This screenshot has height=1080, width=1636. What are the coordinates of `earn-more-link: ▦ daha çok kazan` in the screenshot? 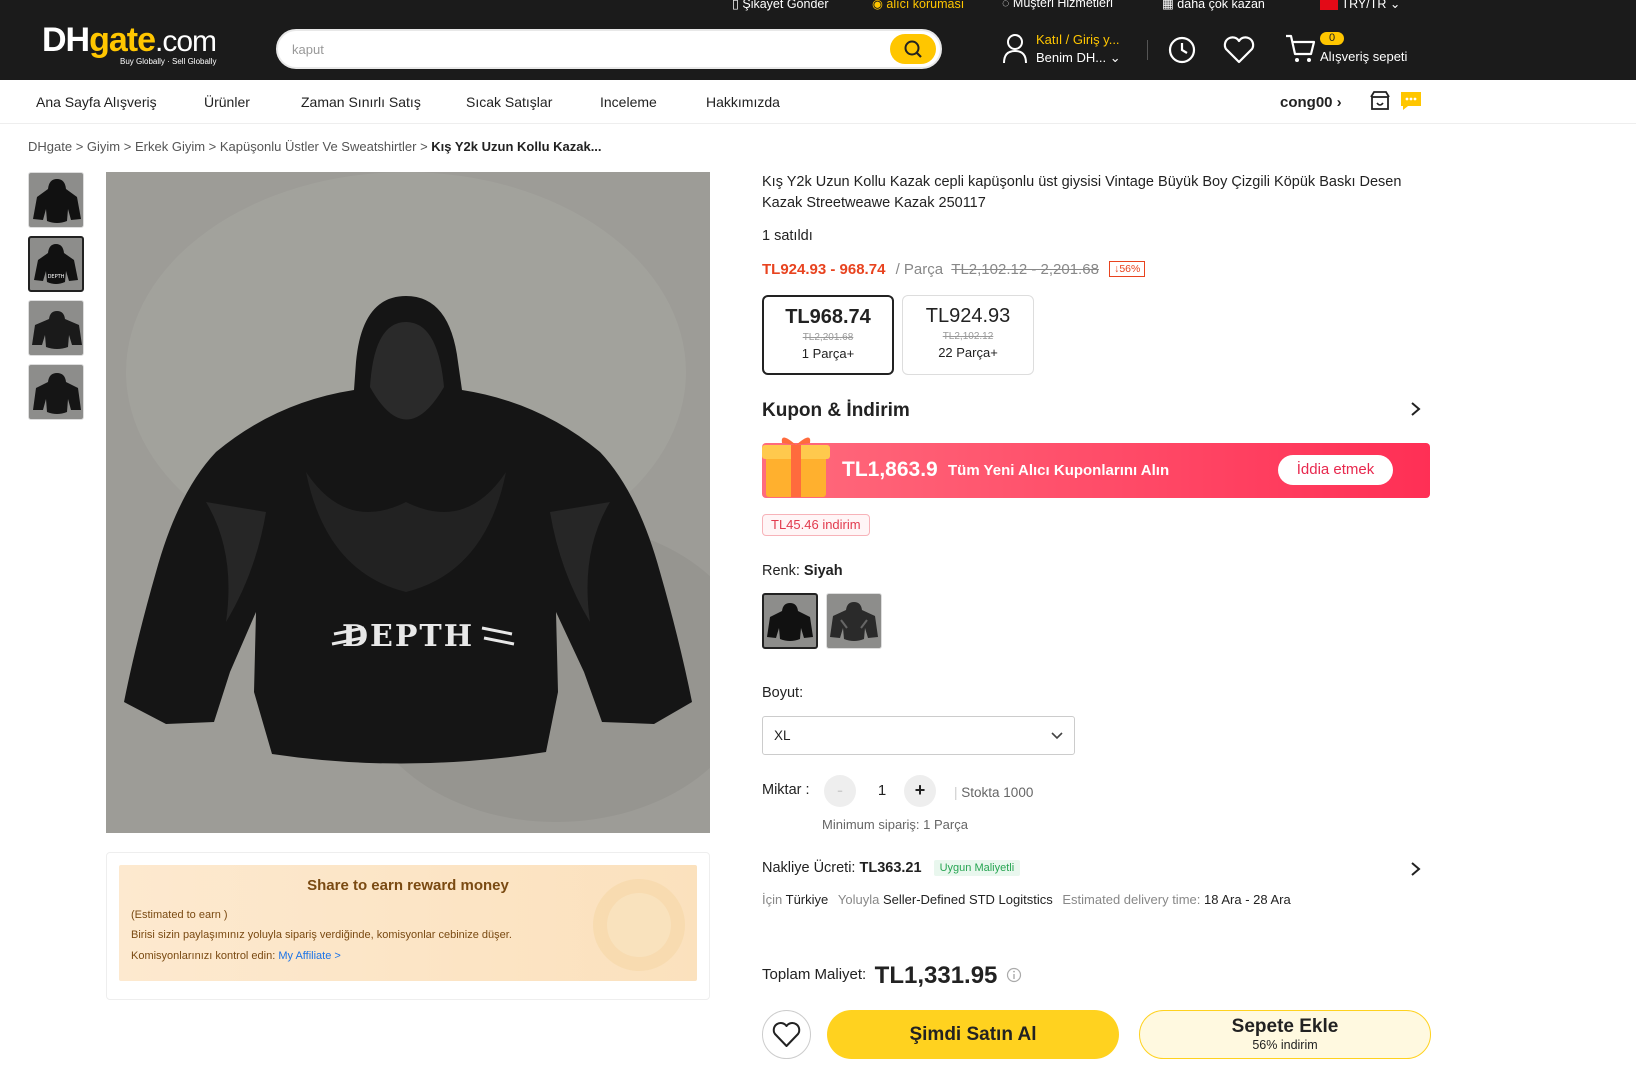 It's located at (1213, 5).